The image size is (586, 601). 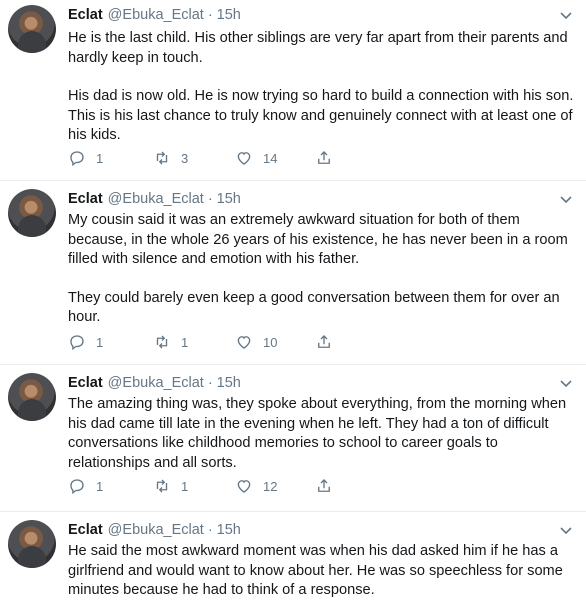 I want to click on like-button: 10, so click(x=275, y=342).